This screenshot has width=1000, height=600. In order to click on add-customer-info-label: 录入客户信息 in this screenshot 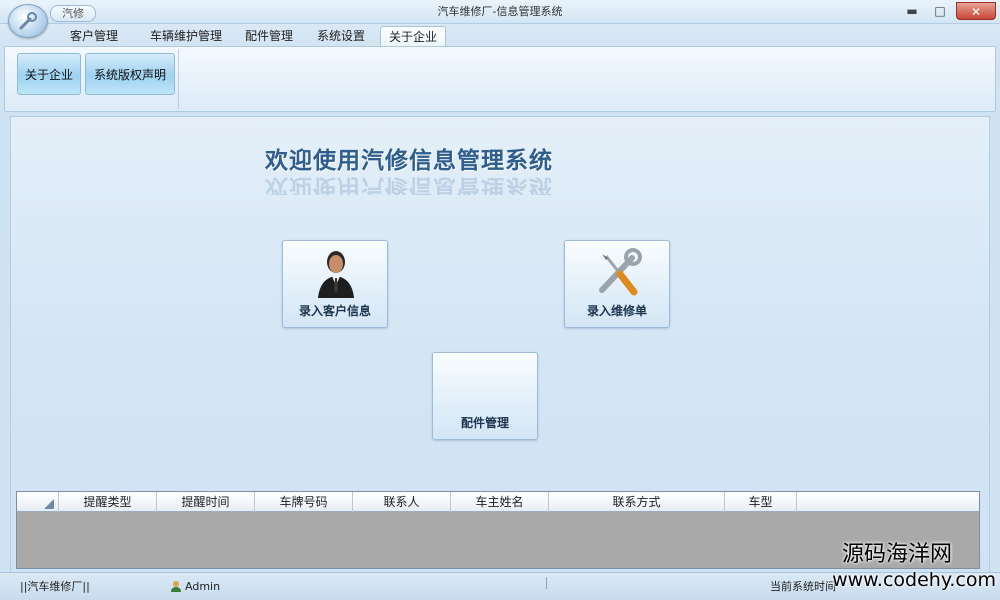, I will do `click(334, 311)`.